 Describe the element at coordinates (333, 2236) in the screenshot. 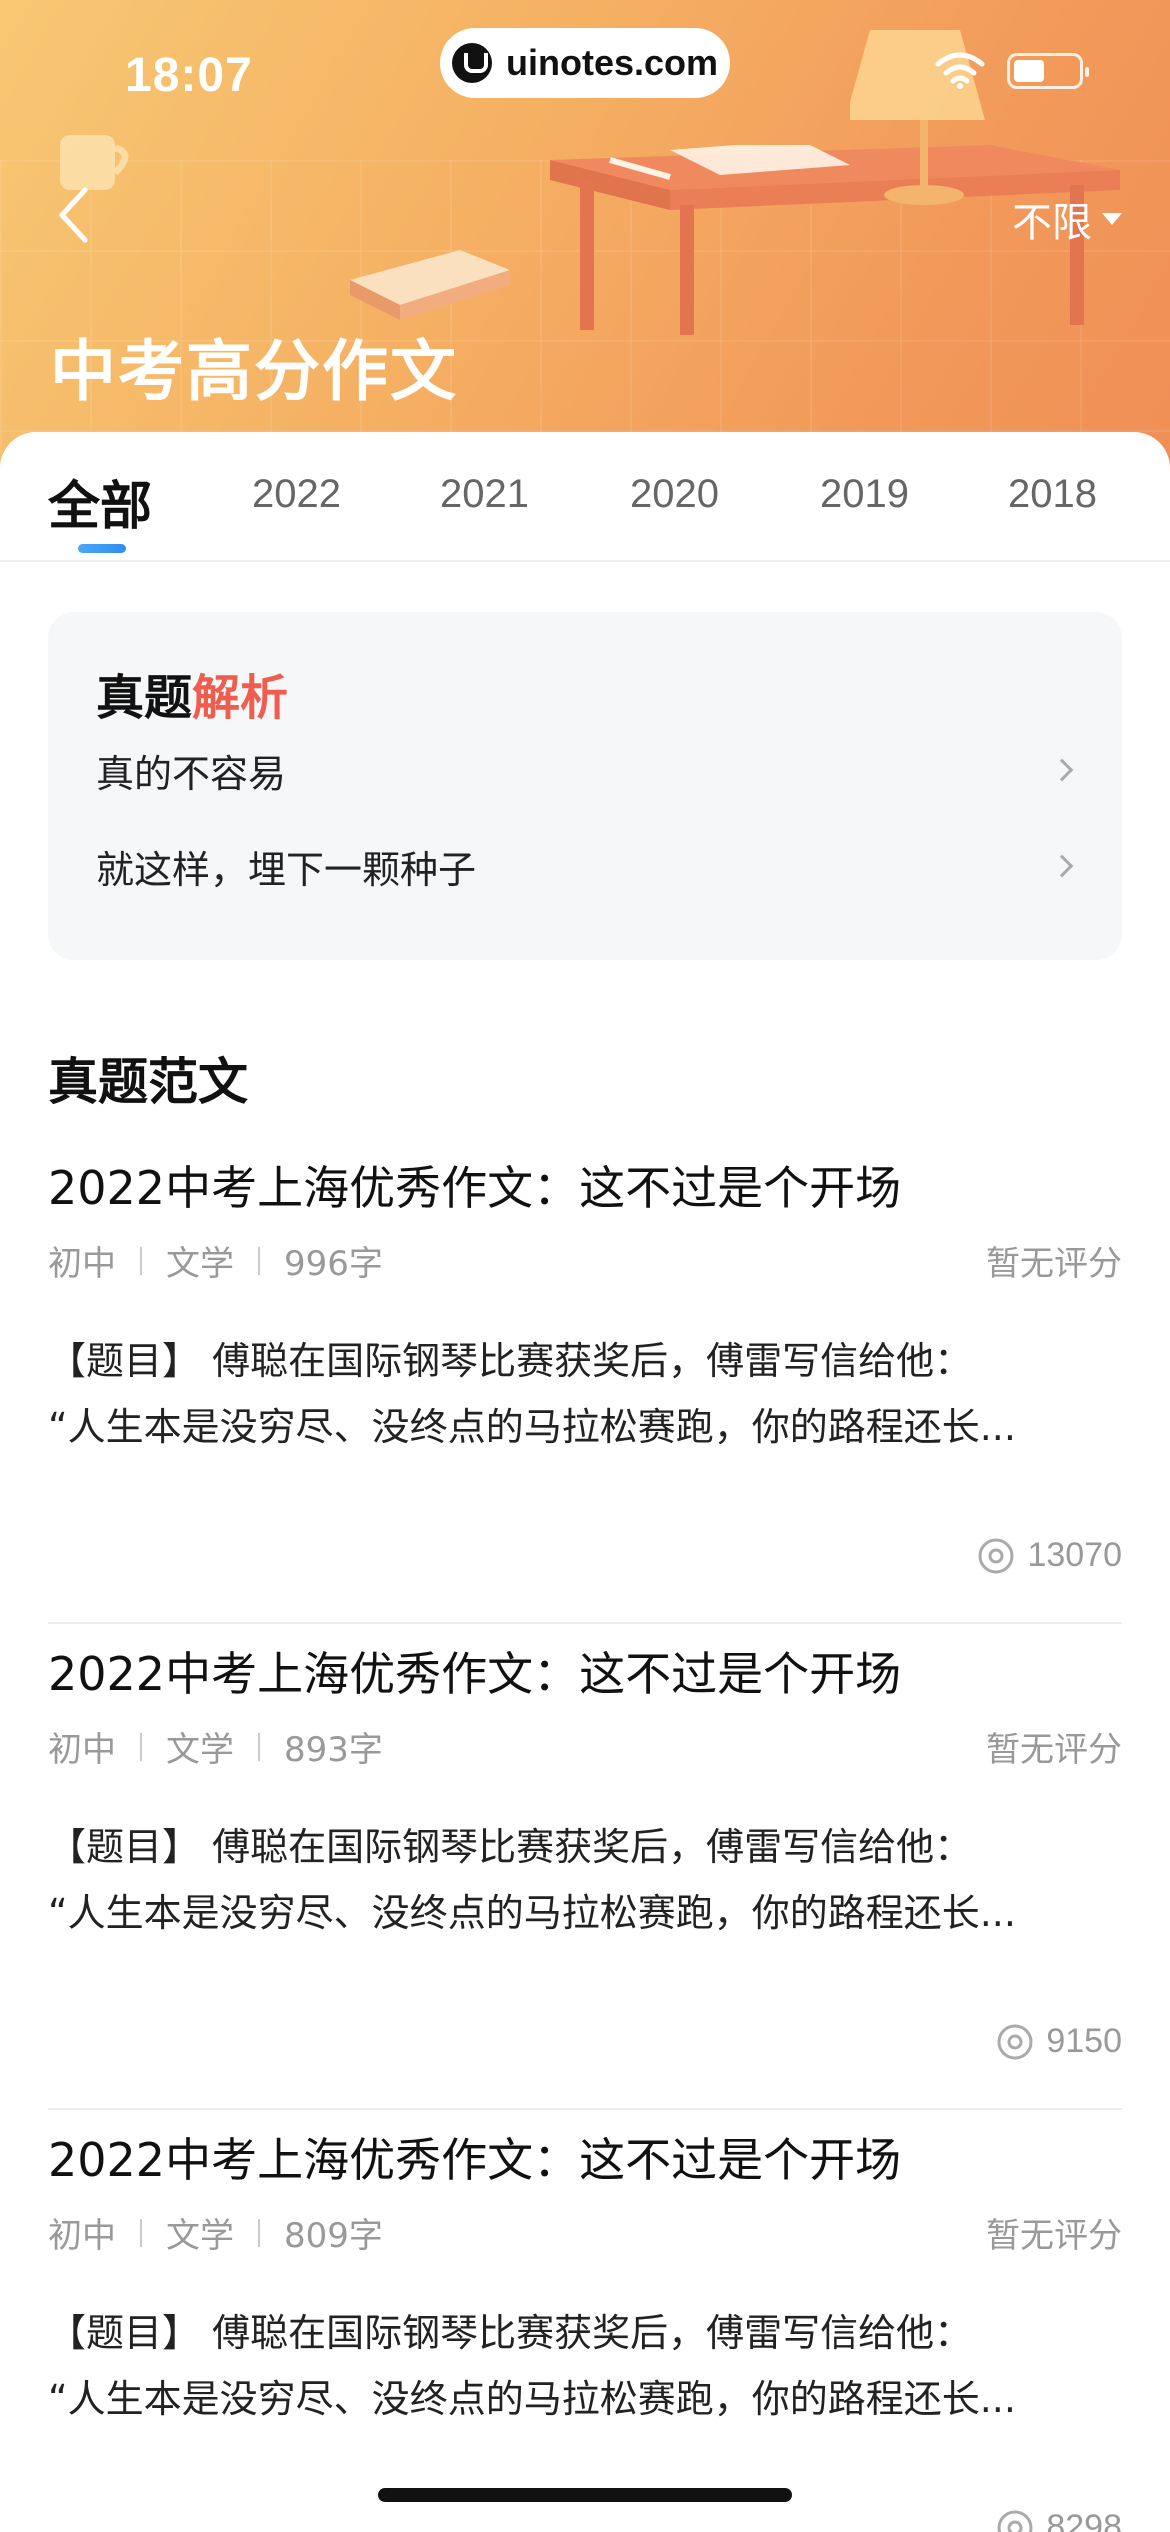

I see `essay-word-count: 809字` at that location.